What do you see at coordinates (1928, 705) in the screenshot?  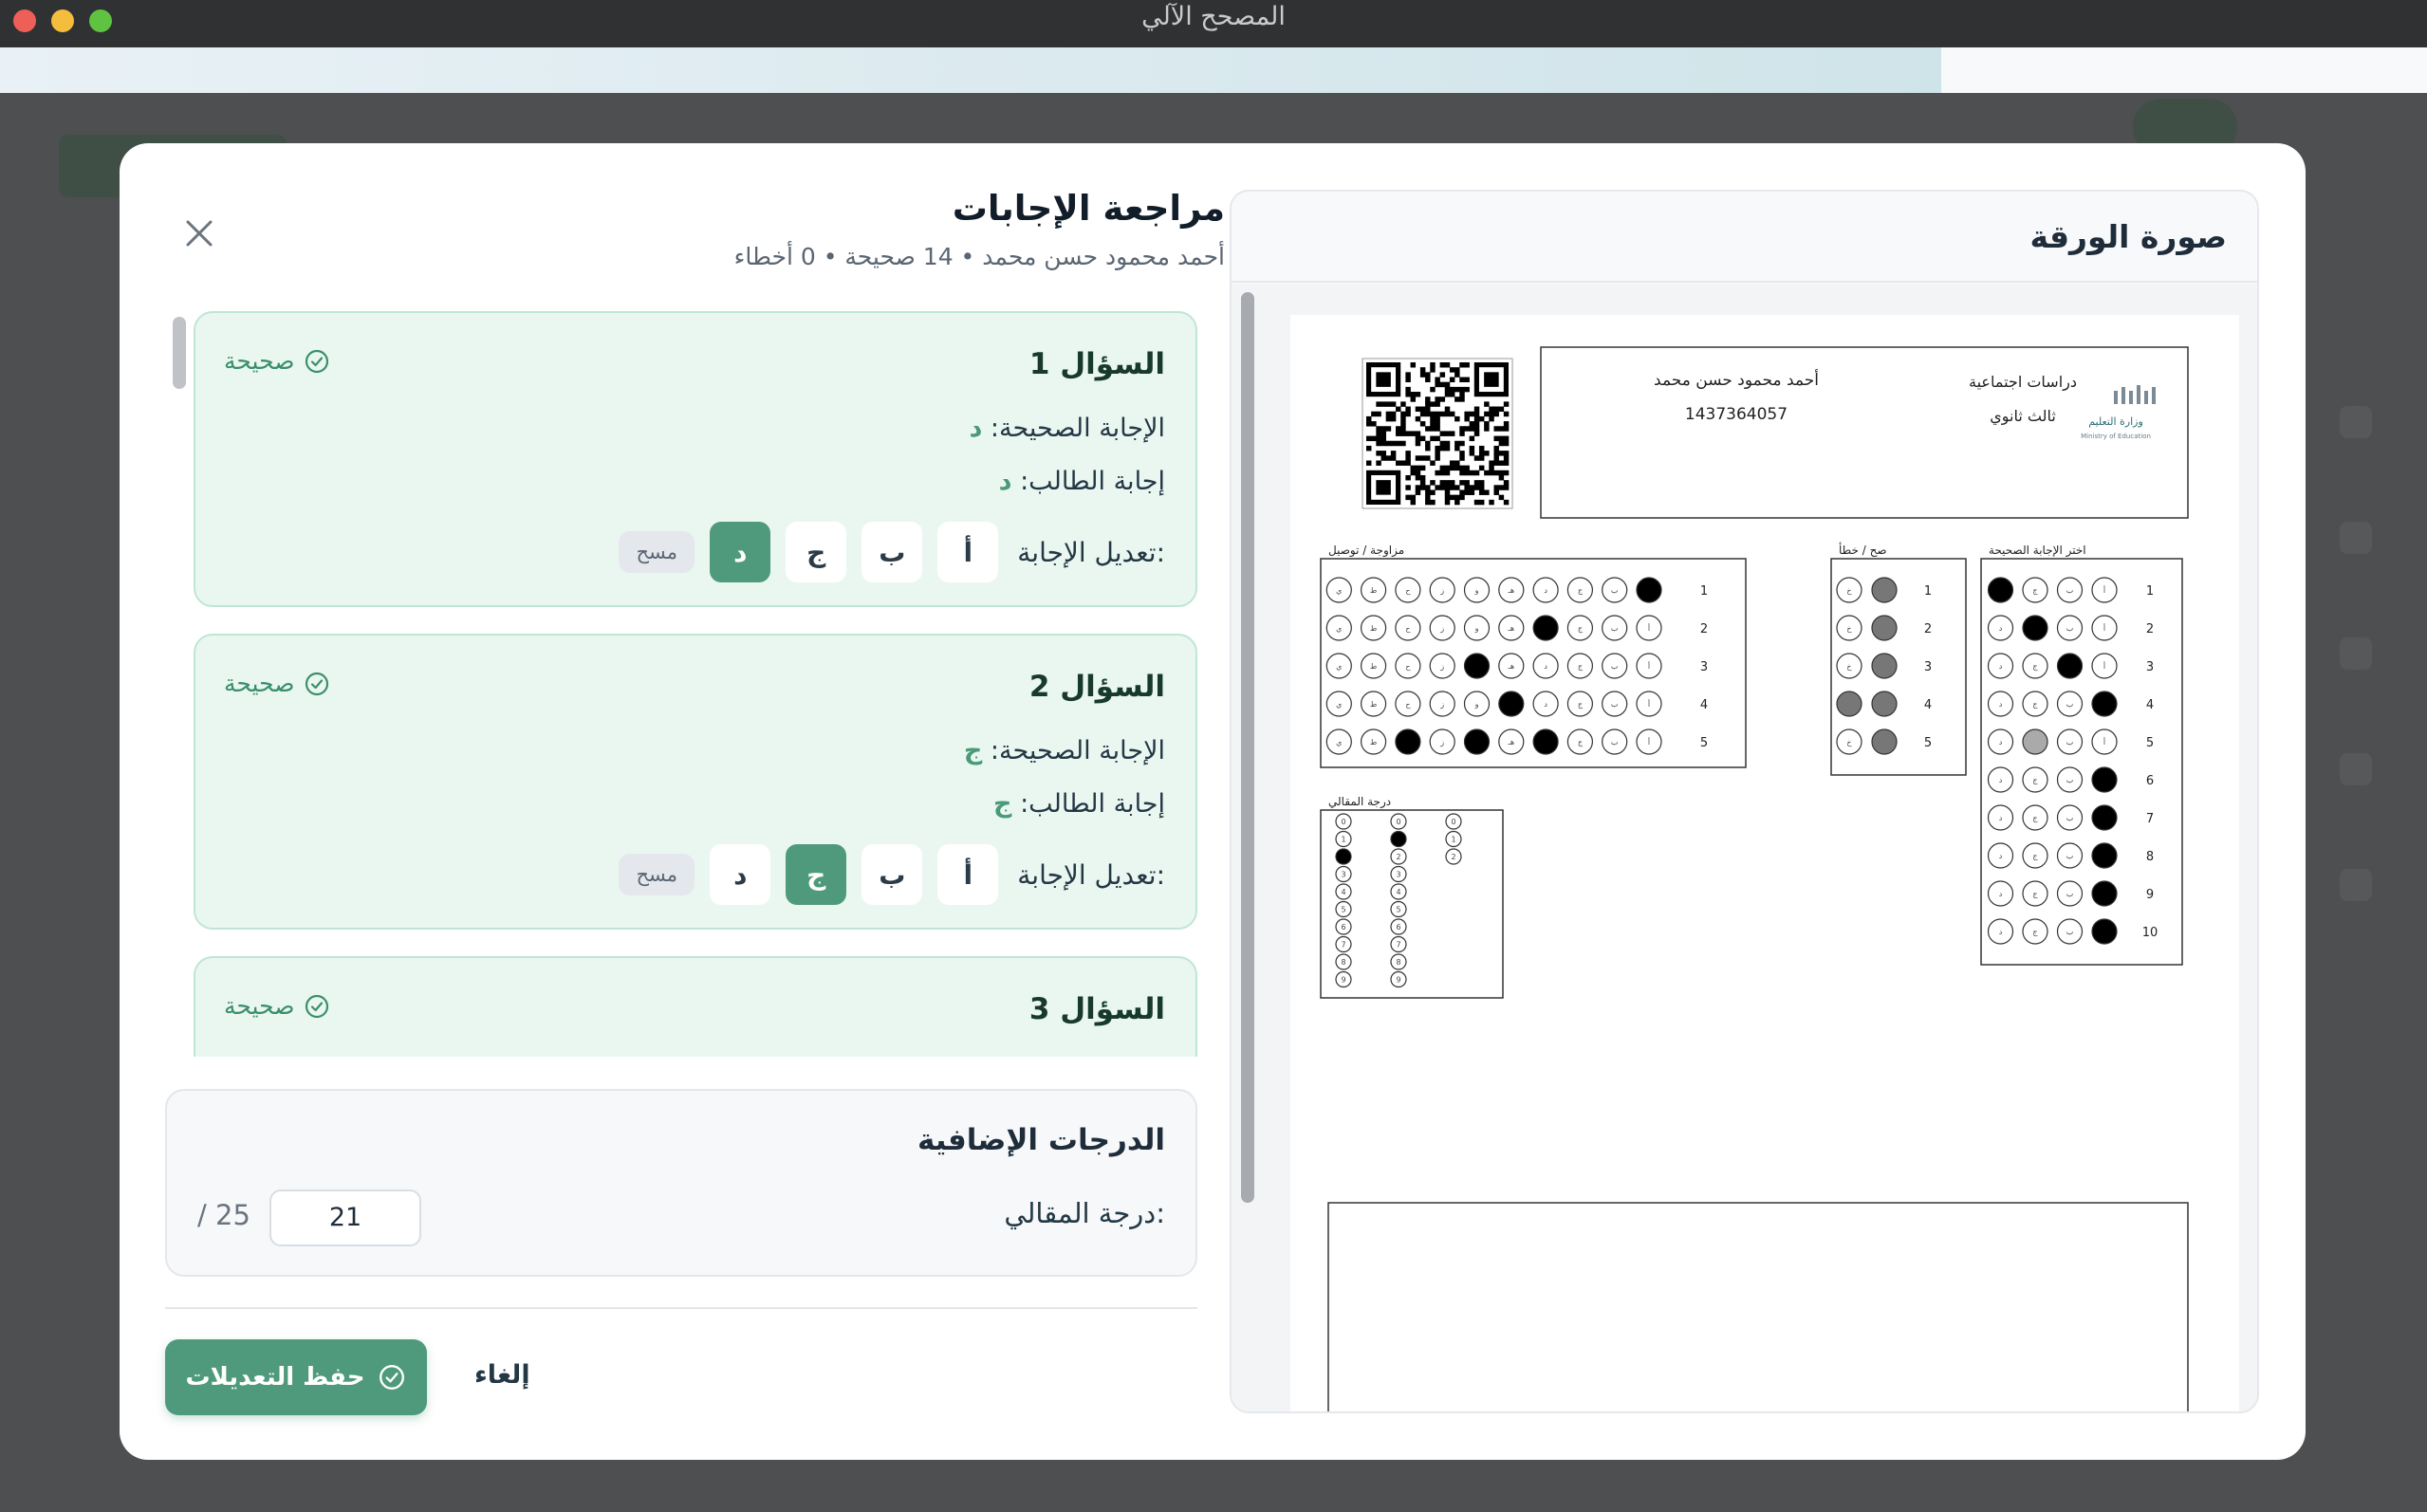 I see `tf-row-number: 4` at bounding box center [1928, 705].